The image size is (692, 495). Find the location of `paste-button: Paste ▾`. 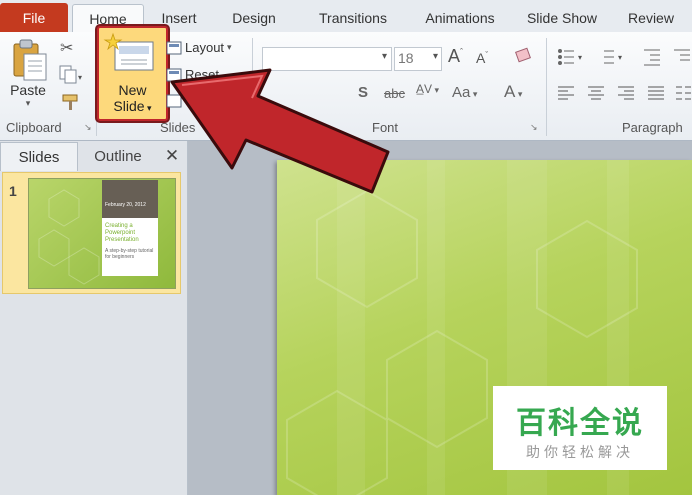

paste-button: Paste ▾ is located at coordinates (28, 77).